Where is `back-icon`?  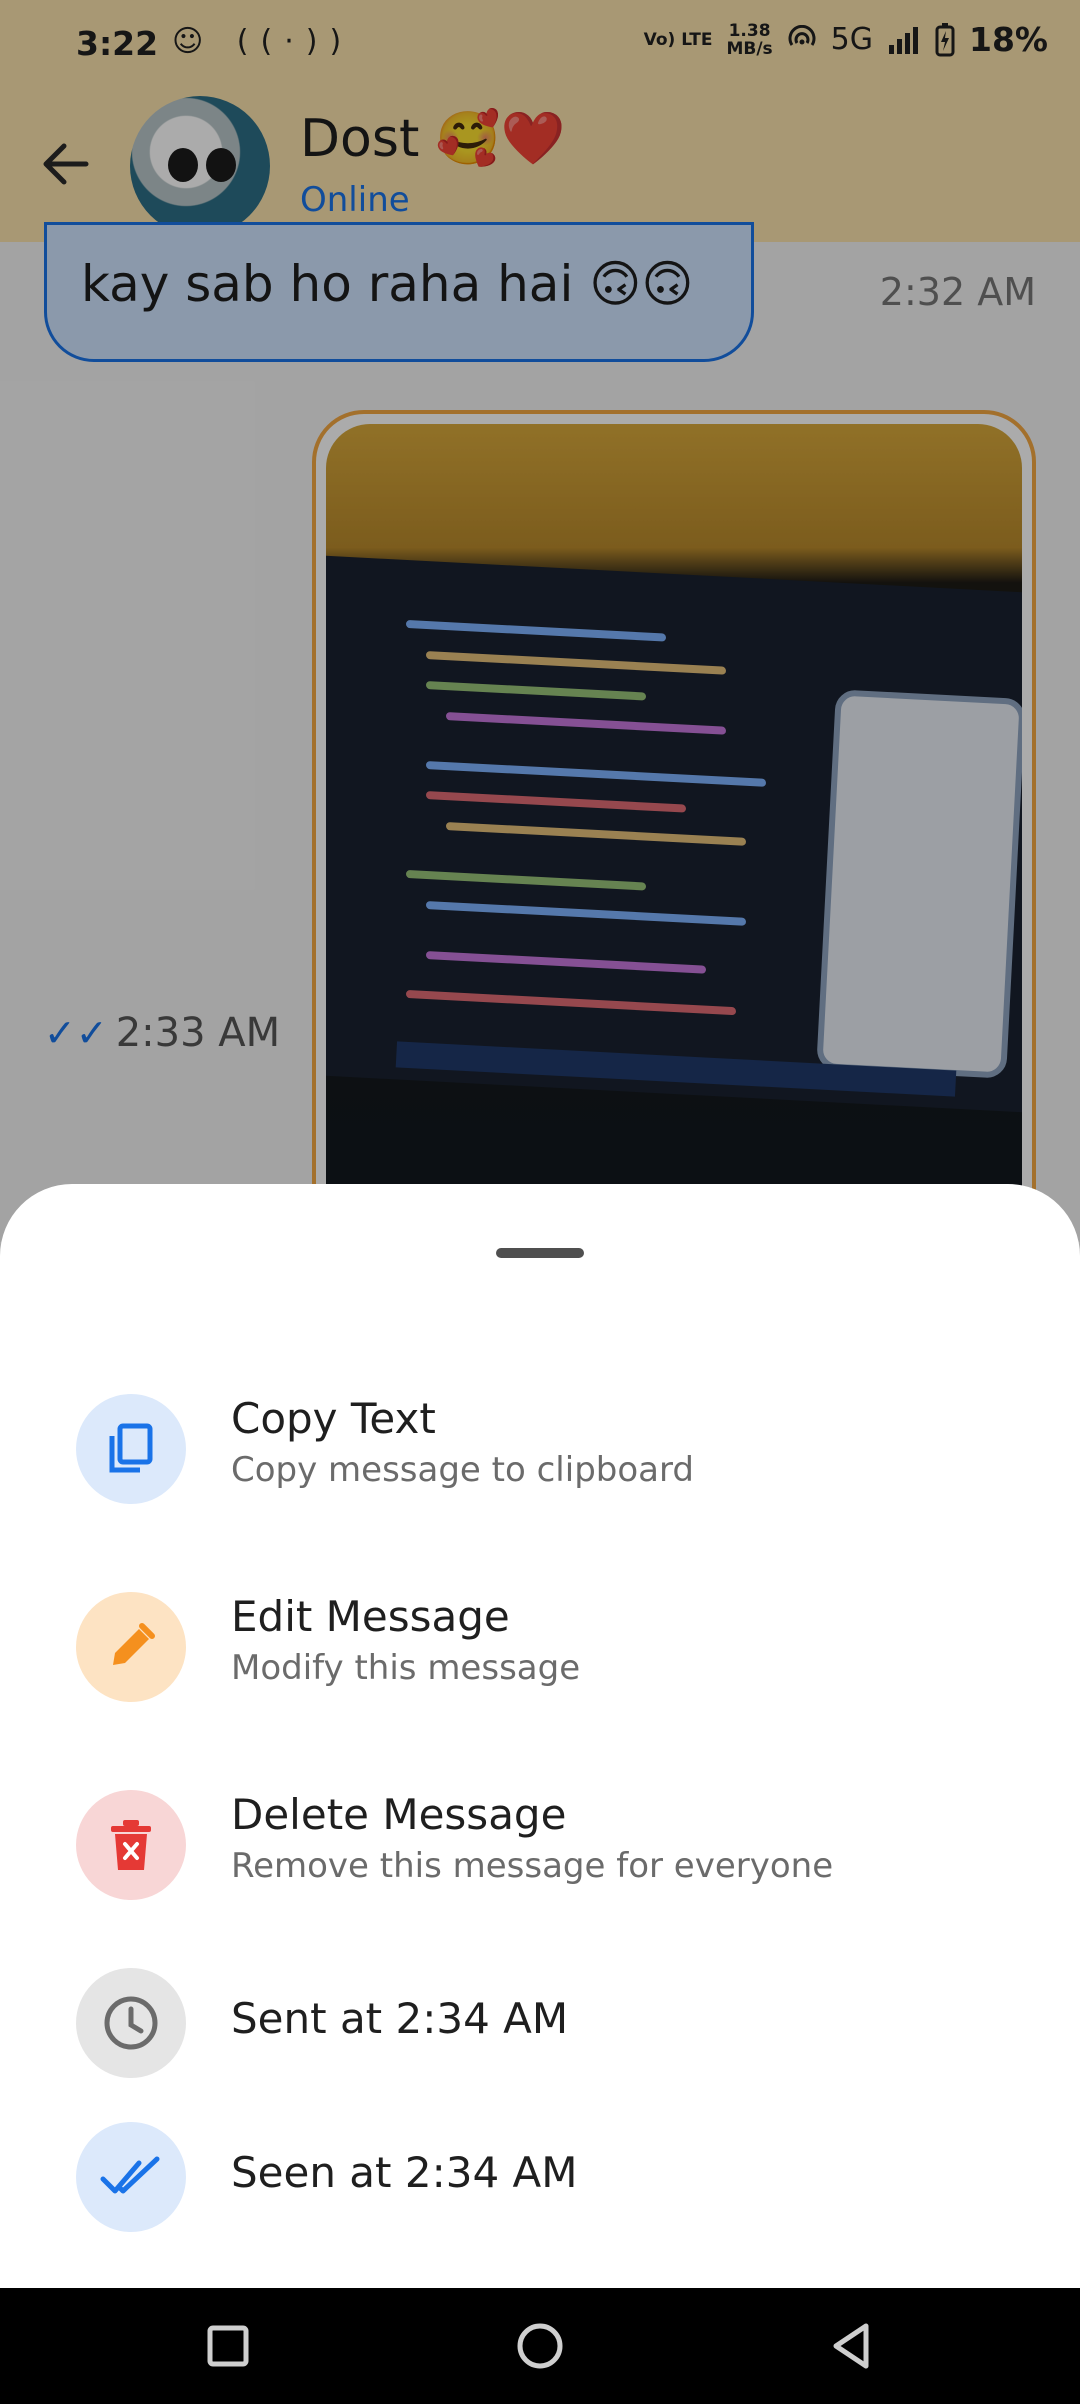 back-icon is located at coordinates (852, 2346).